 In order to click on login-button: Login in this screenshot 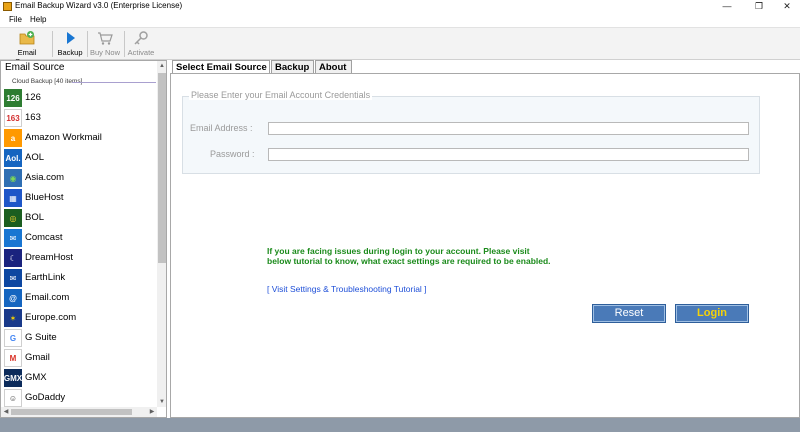, I will do `click(712, 313)`.